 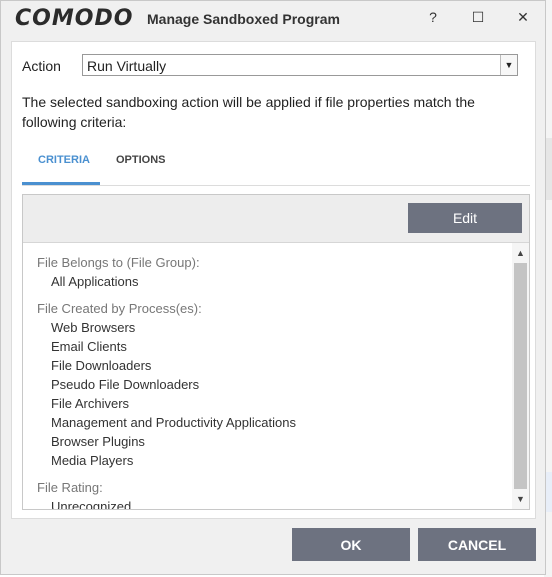 I want to click on group-header-created-by: File Created by Process(es):, so click(x=119, y=308).